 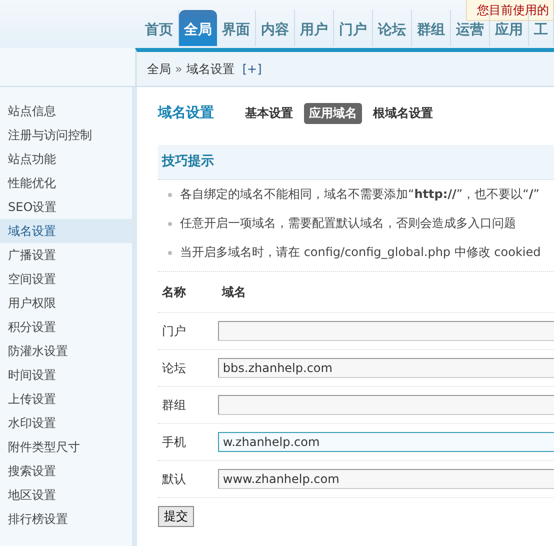 I want to click on sidebar-item: 站点信息, so click(x=66, y=111).